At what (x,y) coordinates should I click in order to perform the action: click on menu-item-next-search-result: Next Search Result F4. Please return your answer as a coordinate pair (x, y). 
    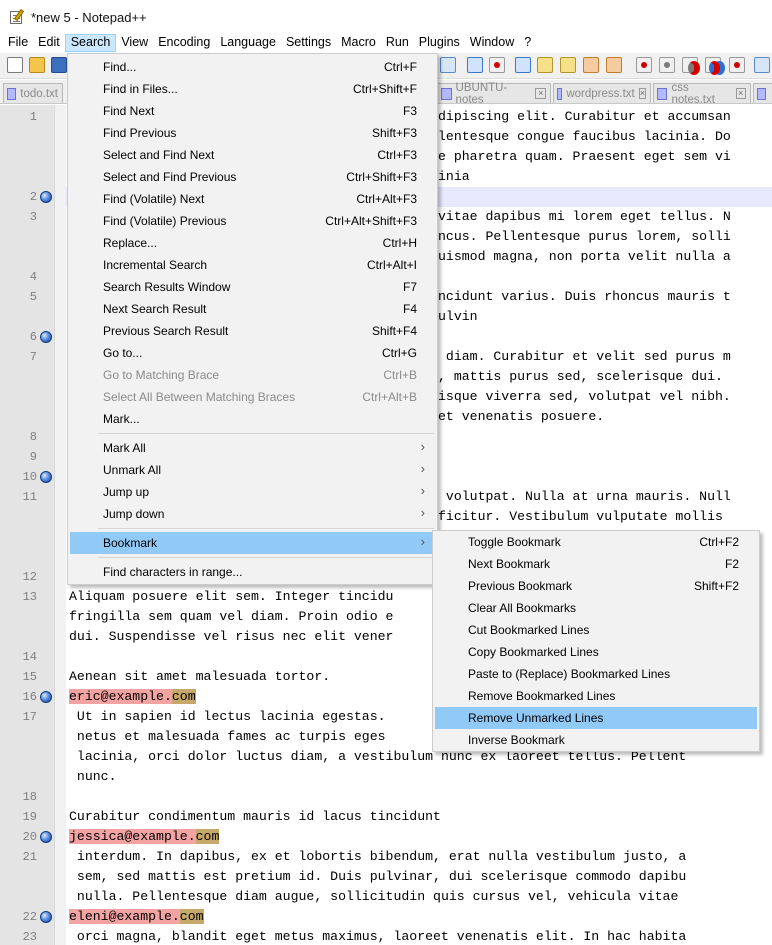
    Looking at the image, I should click on (252, 309).